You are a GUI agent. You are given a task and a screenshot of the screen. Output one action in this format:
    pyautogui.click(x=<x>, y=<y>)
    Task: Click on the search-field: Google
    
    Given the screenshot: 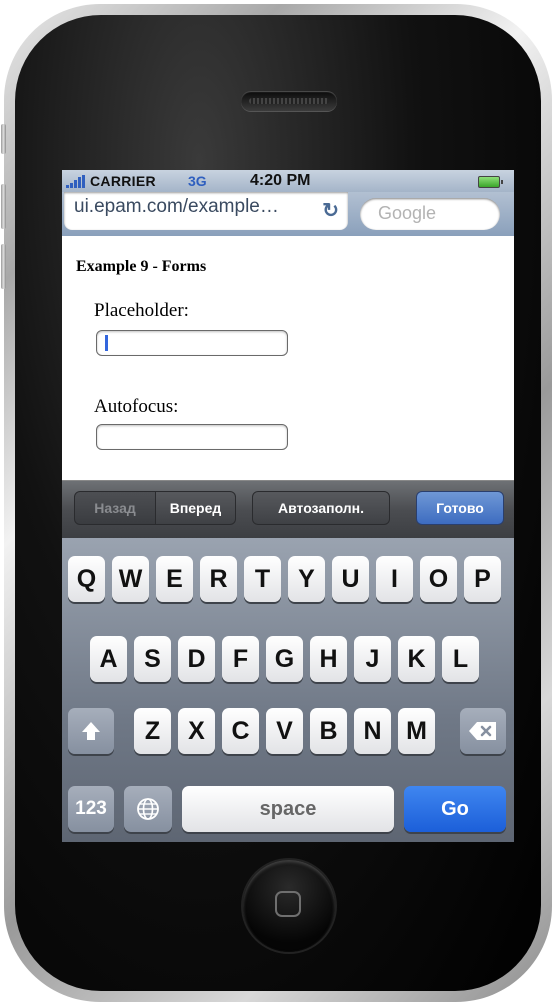 What is the action you would take?
    pyautogui.click(x=430, y=214)
    